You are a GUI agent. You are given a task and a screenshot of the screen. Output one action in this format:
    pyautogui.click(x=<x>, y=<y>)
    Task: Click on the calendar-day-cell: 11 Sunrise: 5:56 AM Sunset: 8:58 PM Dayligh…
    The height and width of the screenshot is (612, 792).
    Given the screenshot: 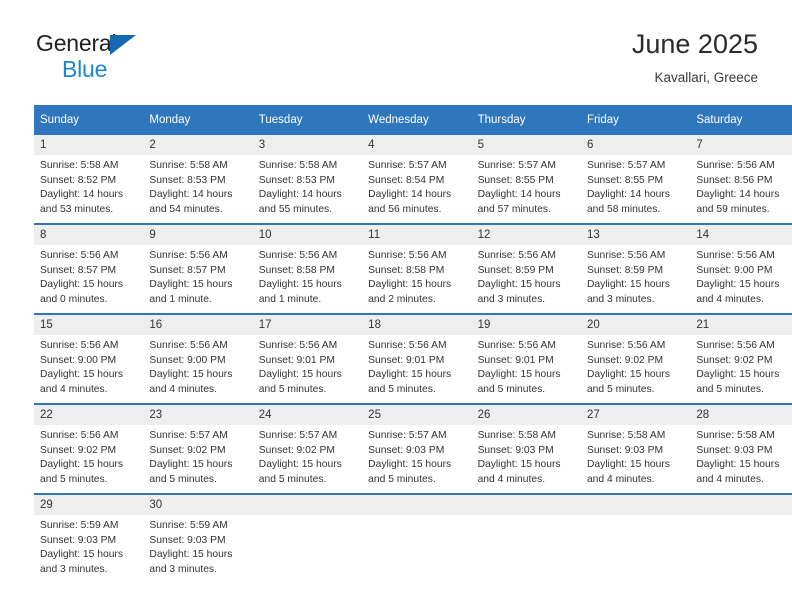 What is the action you would take?
    pyautogui.click(x=417, y=268)
    